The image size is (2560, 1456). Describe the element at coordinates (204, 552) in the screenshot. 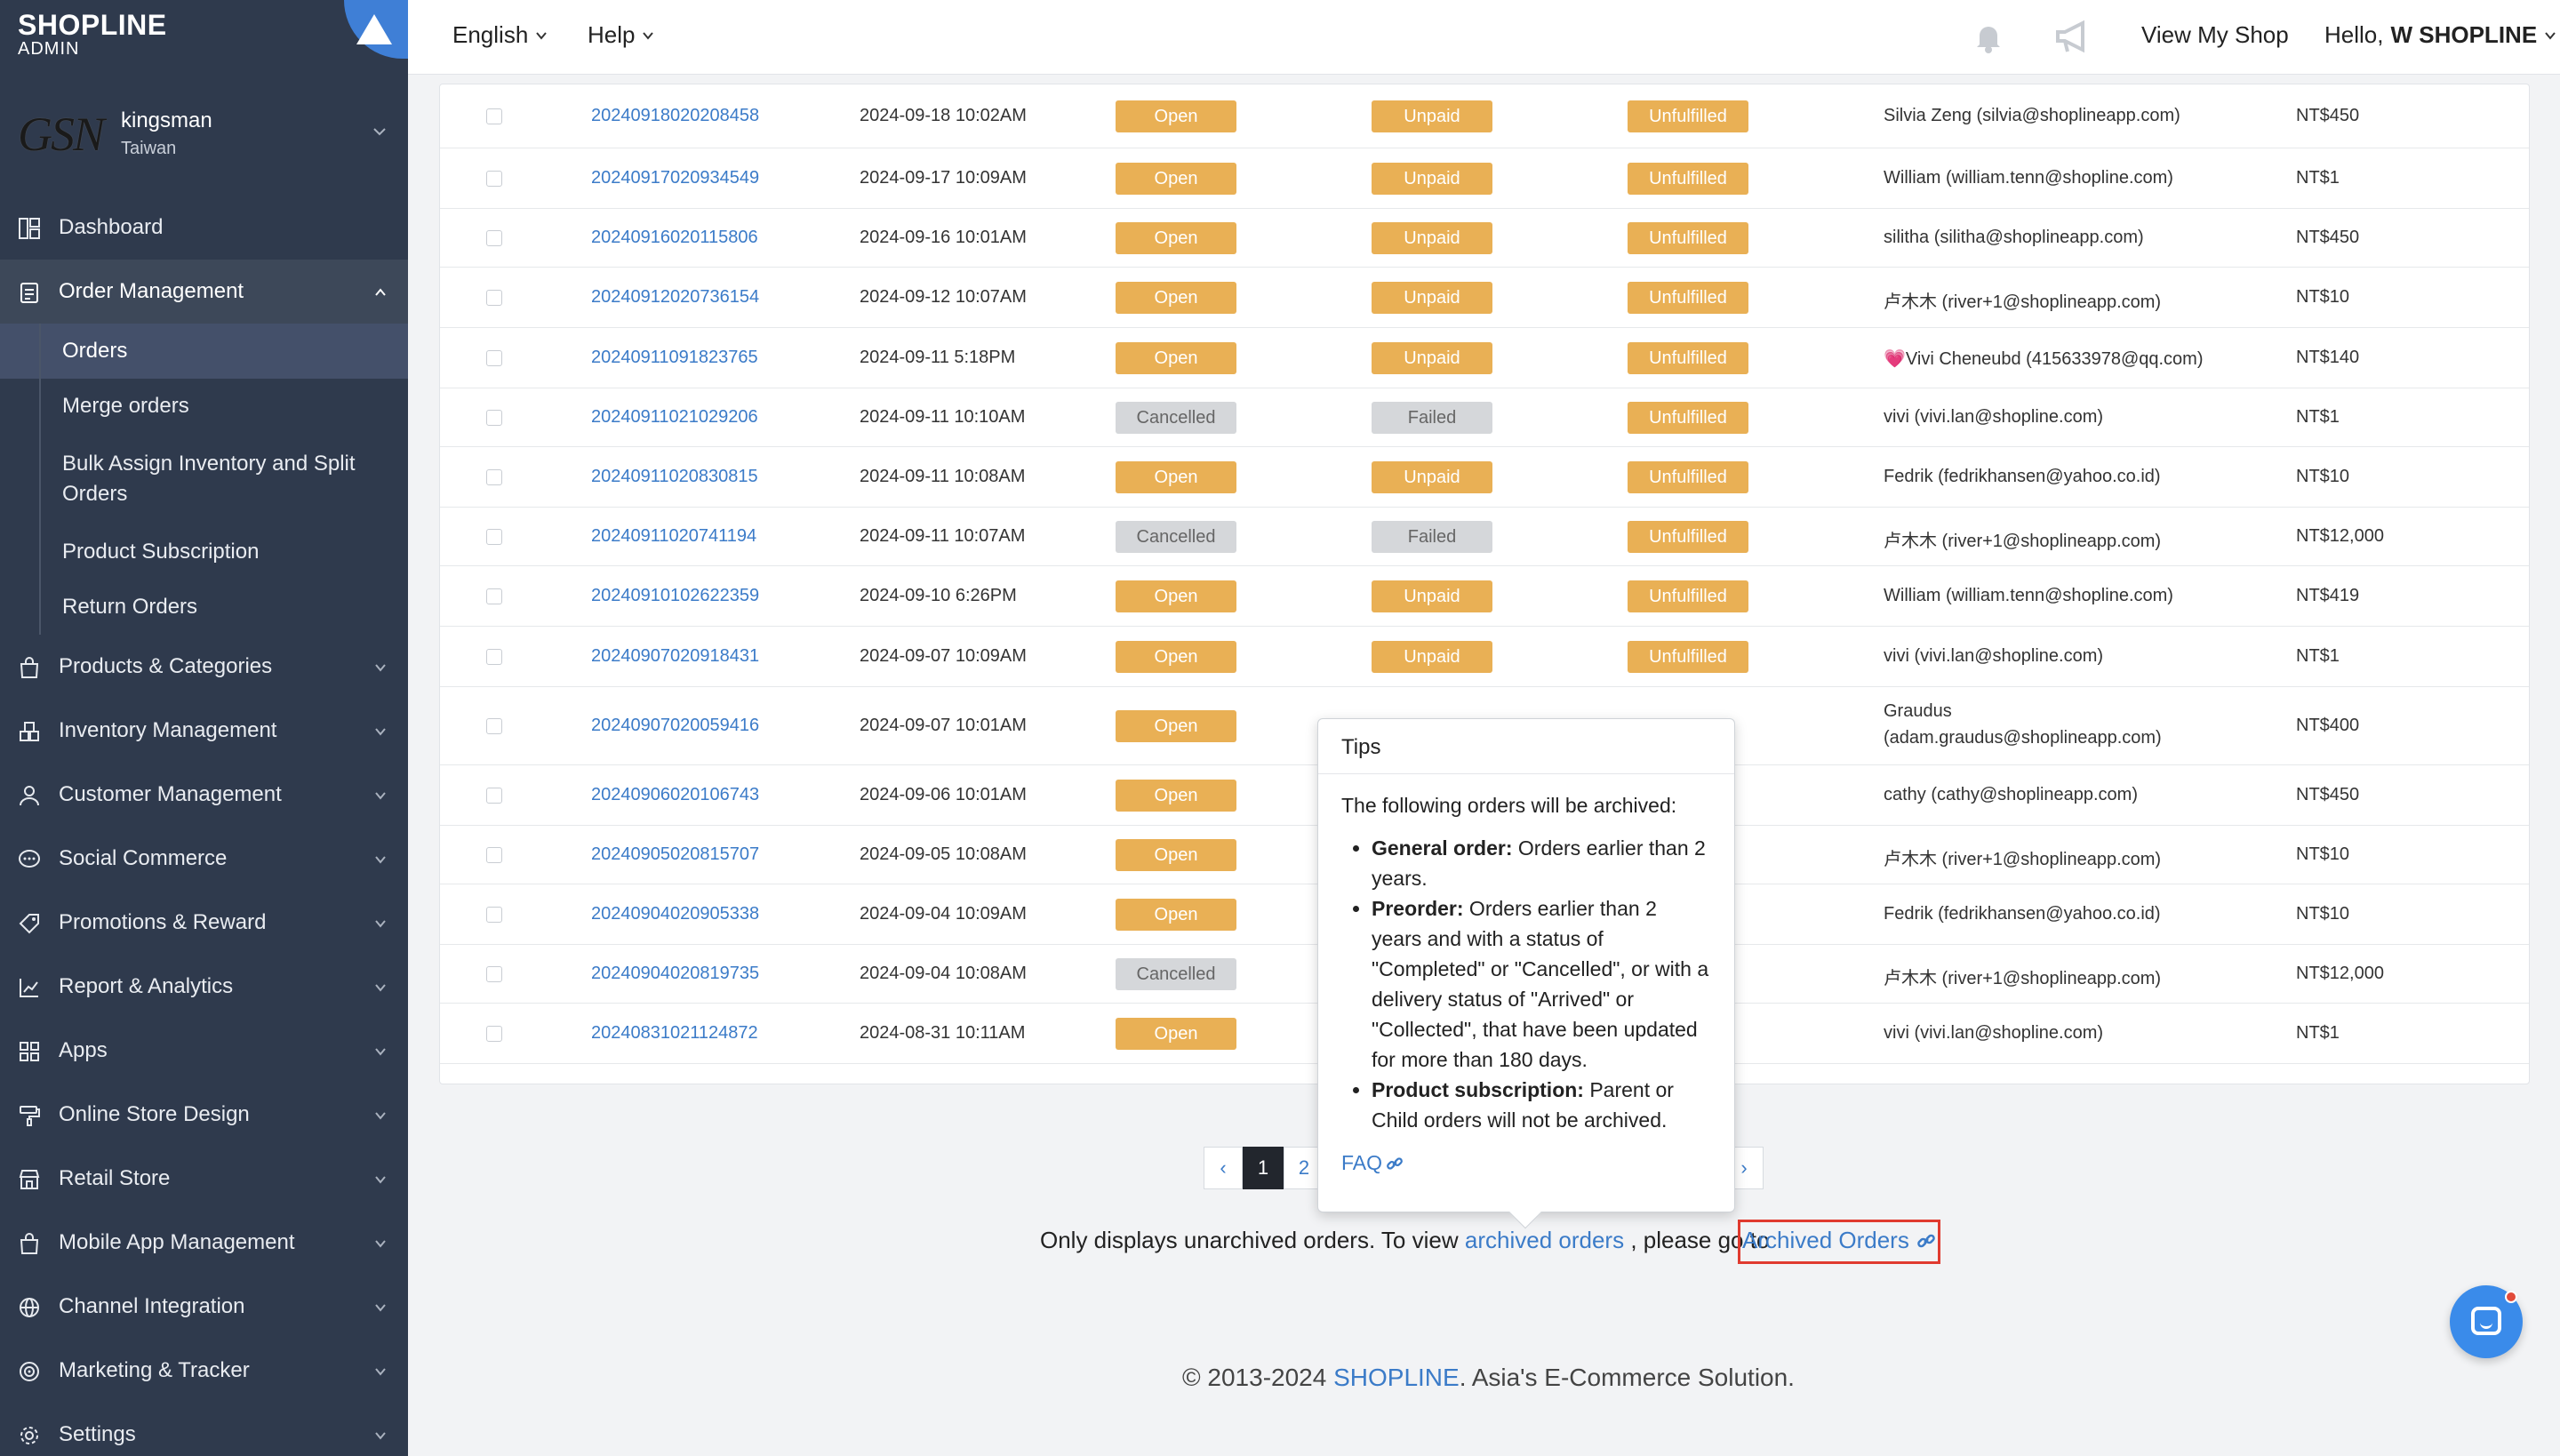

I see `sub-item-product-subscription: Product Subscription` at that location.